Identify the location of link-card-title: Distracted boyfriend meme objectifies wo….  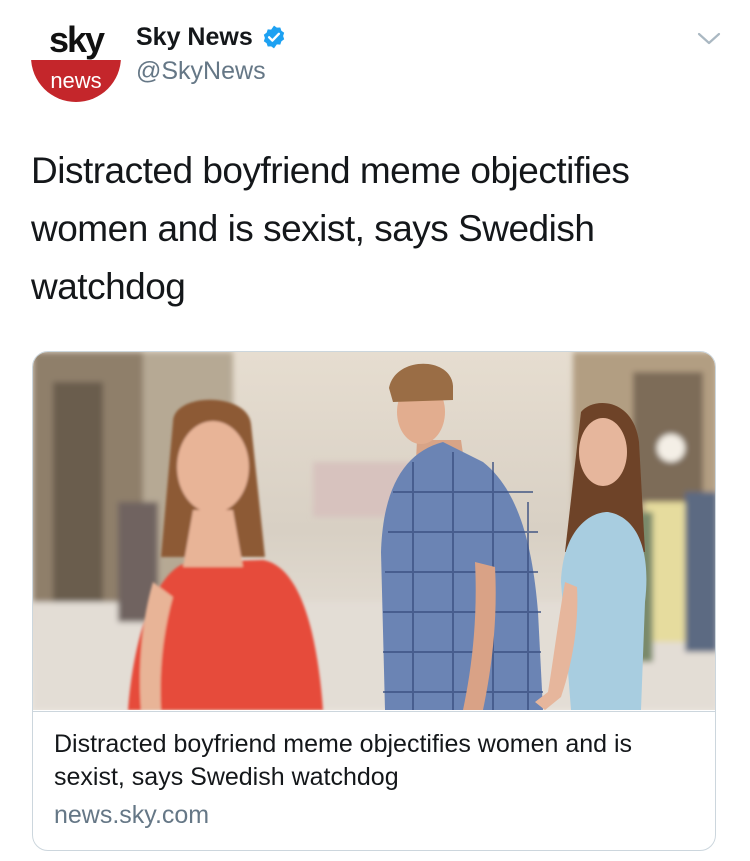
(379, 761).